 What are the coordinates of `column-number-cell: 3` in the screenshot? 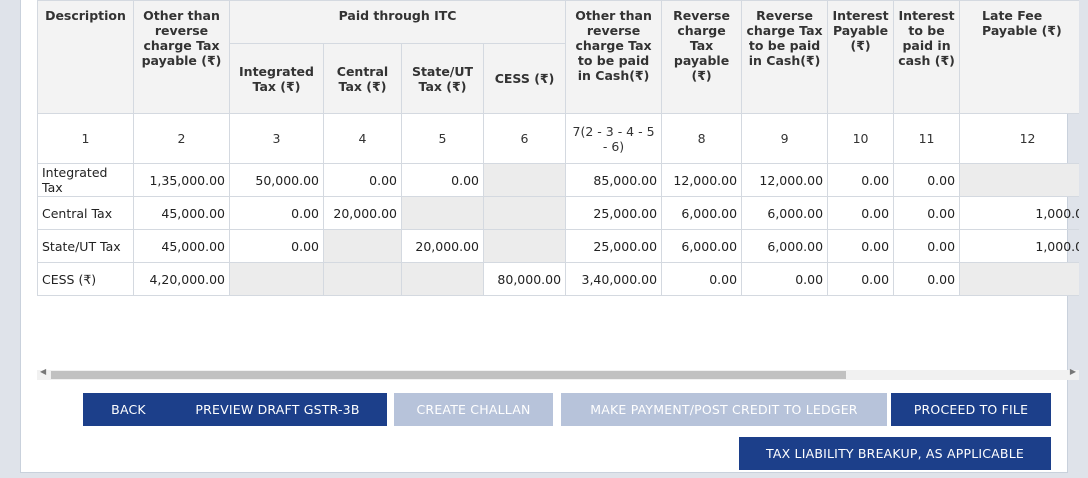 It's located at (276, 138).